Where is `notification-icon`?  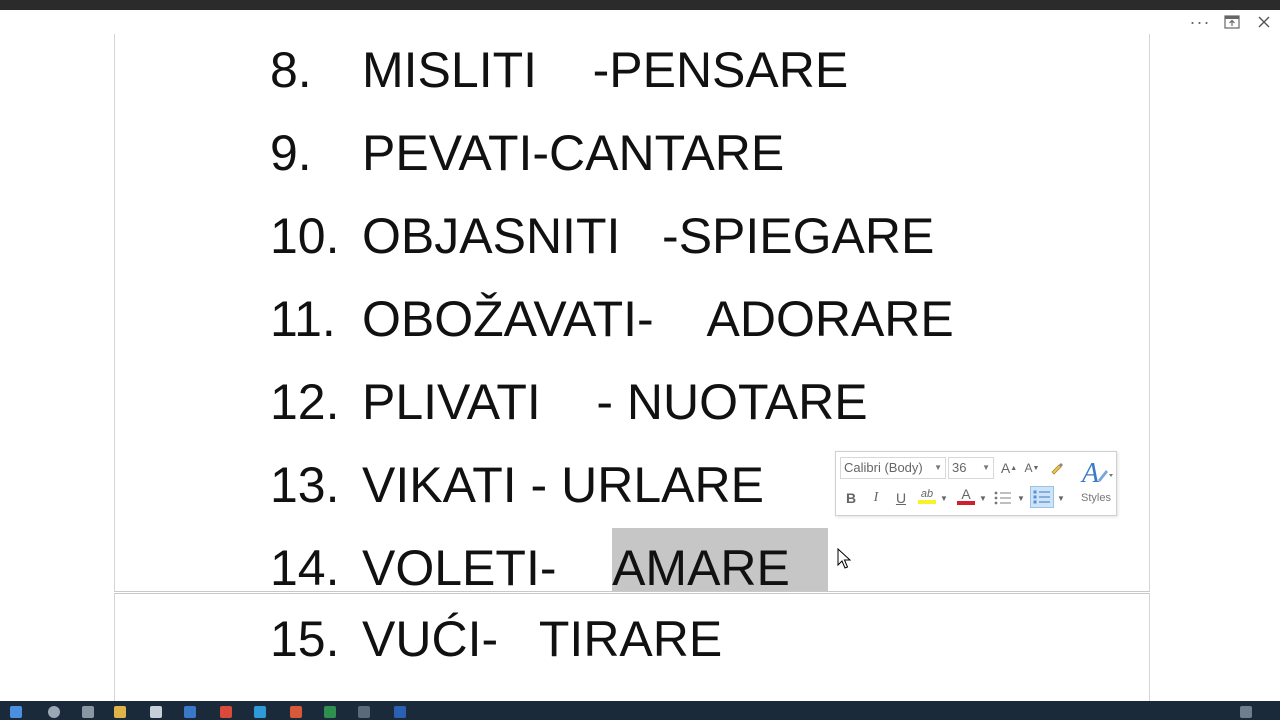
notification-icon is located at coordinates (1246, 712).